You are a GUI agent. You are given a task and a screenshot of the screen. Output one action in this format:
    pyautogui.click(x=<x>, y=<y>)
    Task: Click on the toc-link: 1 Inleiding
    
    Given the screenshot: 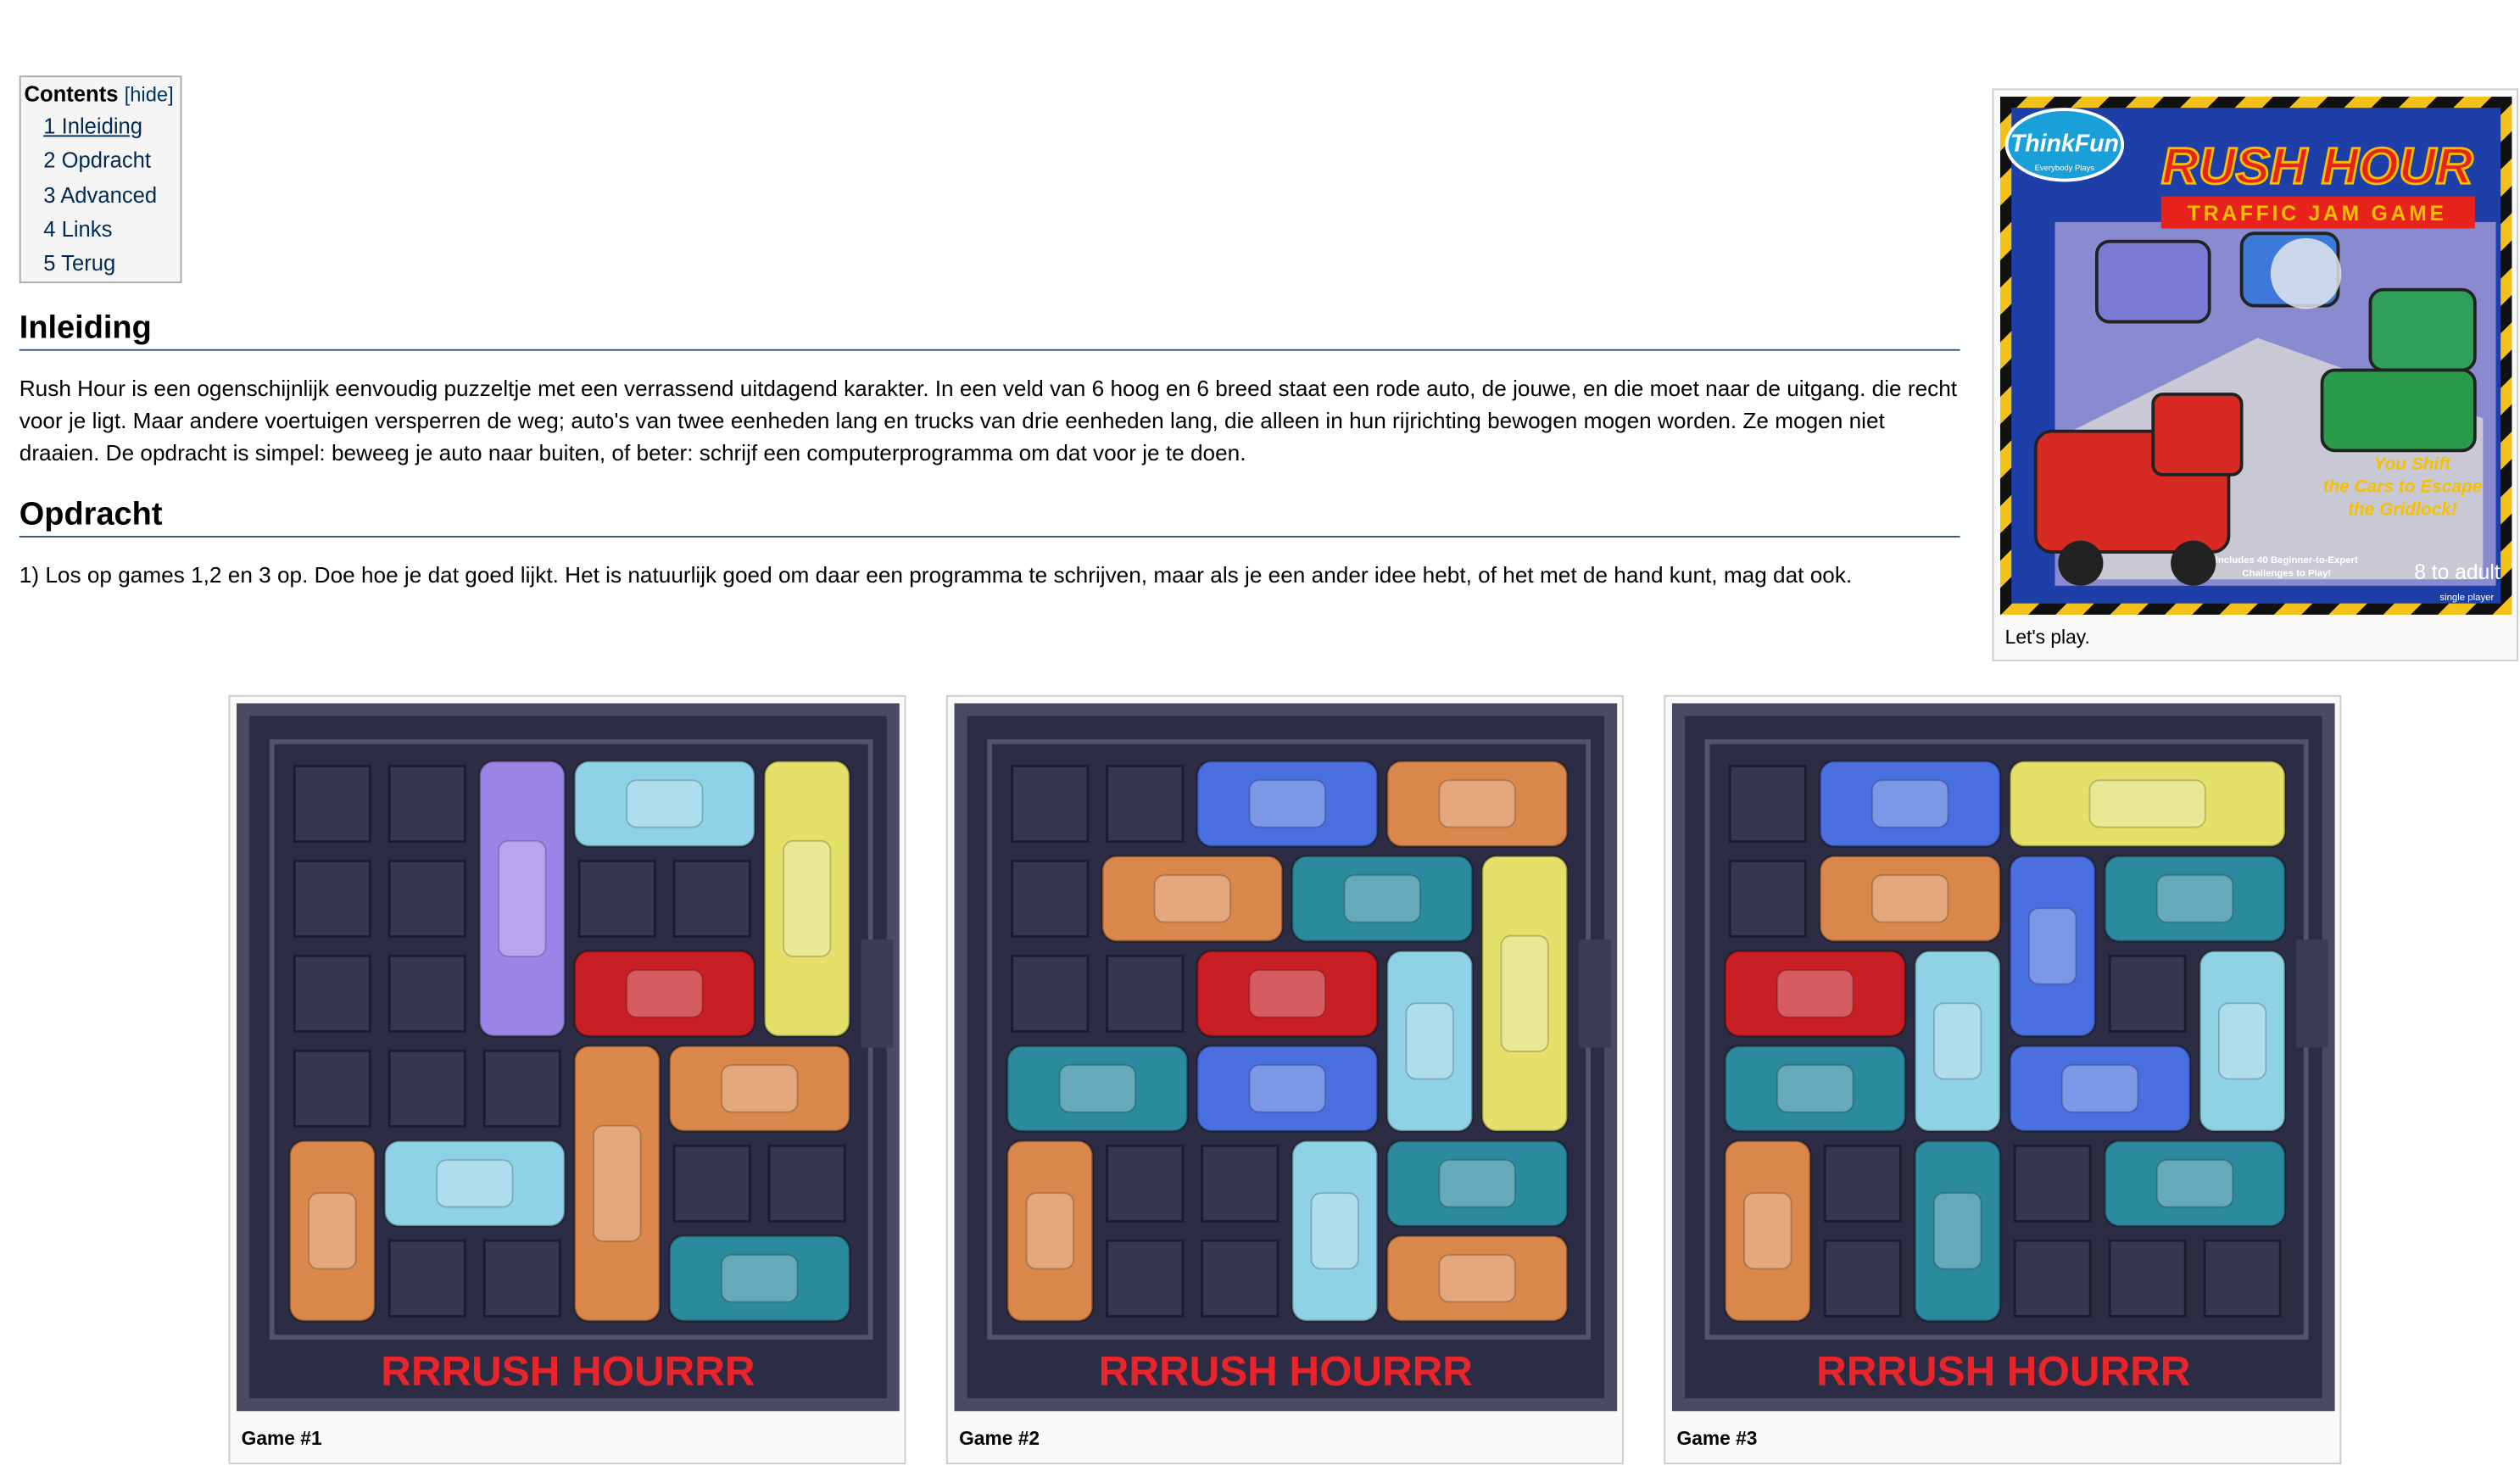 What is the action you would take?
    pyautogui.click(x=92, y=126)
    